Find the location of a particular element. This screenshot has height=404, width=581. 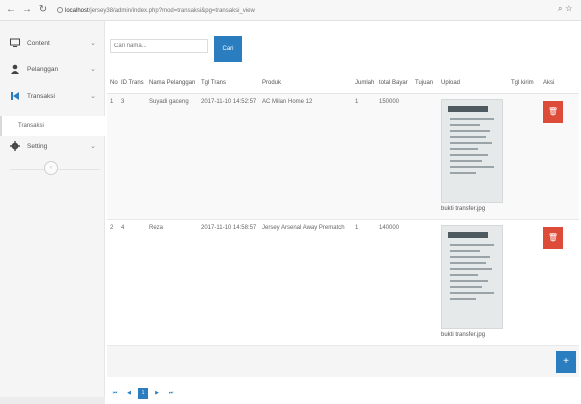

prev-page-icon: ◀ is located at coordinates (129, 393).